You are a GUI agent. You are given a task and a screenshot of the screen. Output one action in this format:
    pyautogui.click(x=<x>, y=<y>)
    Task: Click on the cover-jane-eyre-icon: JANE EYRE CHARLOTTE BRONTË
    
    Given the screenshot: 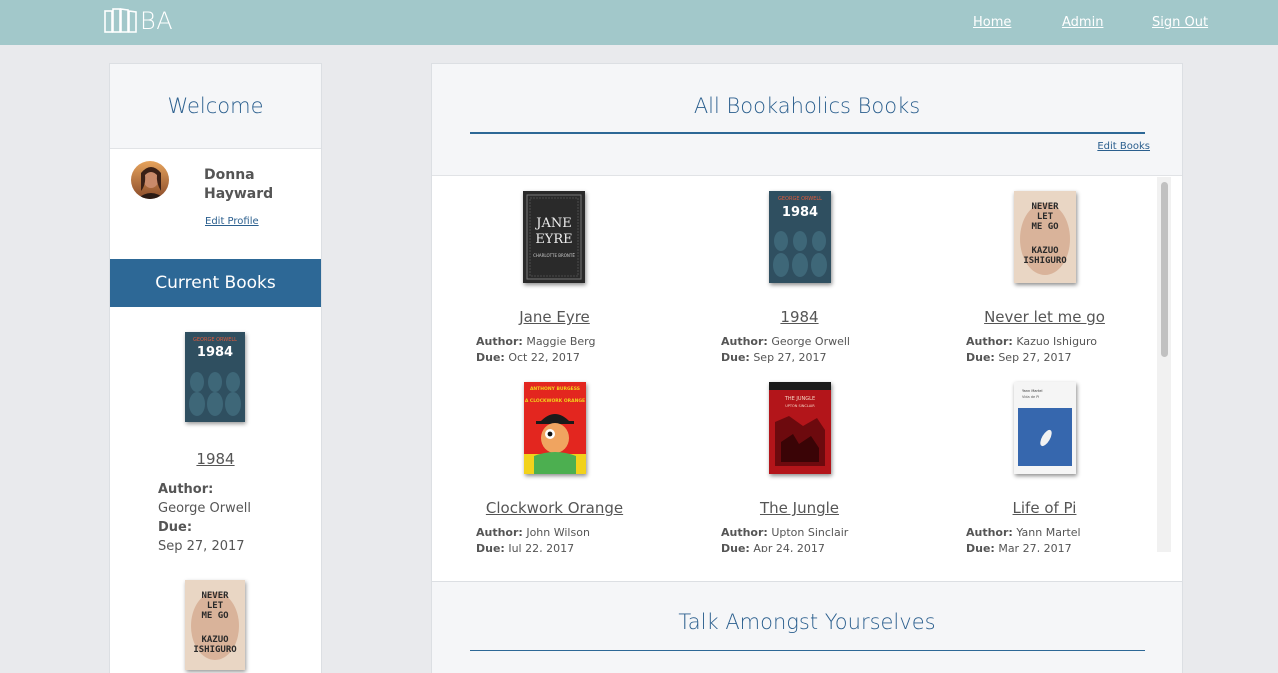 What is the action you would take?
    pyautogui.click(x=554, y=237)
    